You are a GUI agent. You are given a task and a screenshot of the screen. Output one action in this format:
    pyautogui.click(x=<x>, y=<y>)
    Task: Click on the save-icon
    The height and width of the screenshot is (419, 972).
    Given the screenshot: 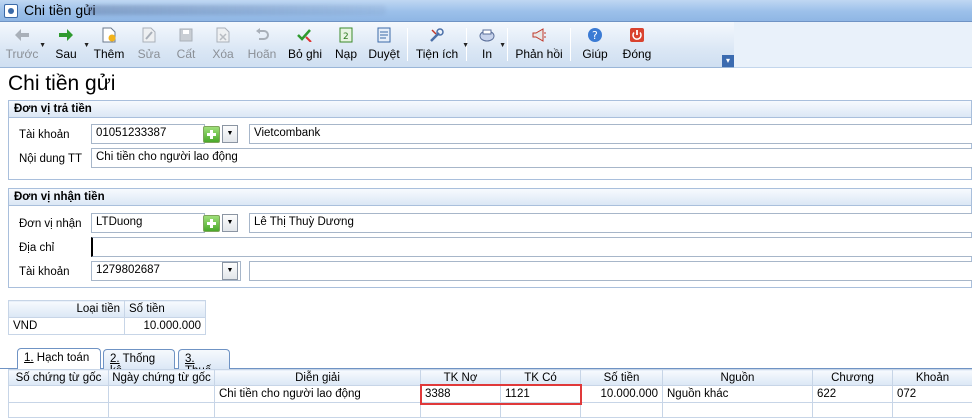 What is the action you would take?
    pyautogui.click(x=186, y=35)
    